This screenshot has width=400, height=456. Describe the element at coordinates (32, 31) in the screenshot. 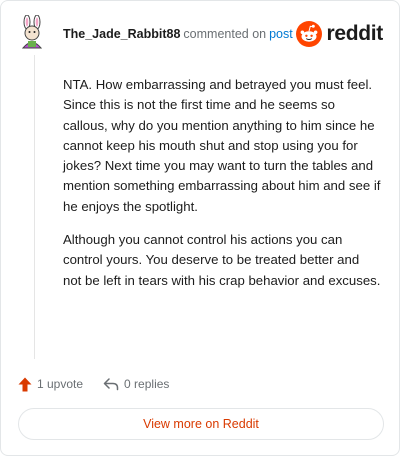

I see `user-avatar-icon` at that location.